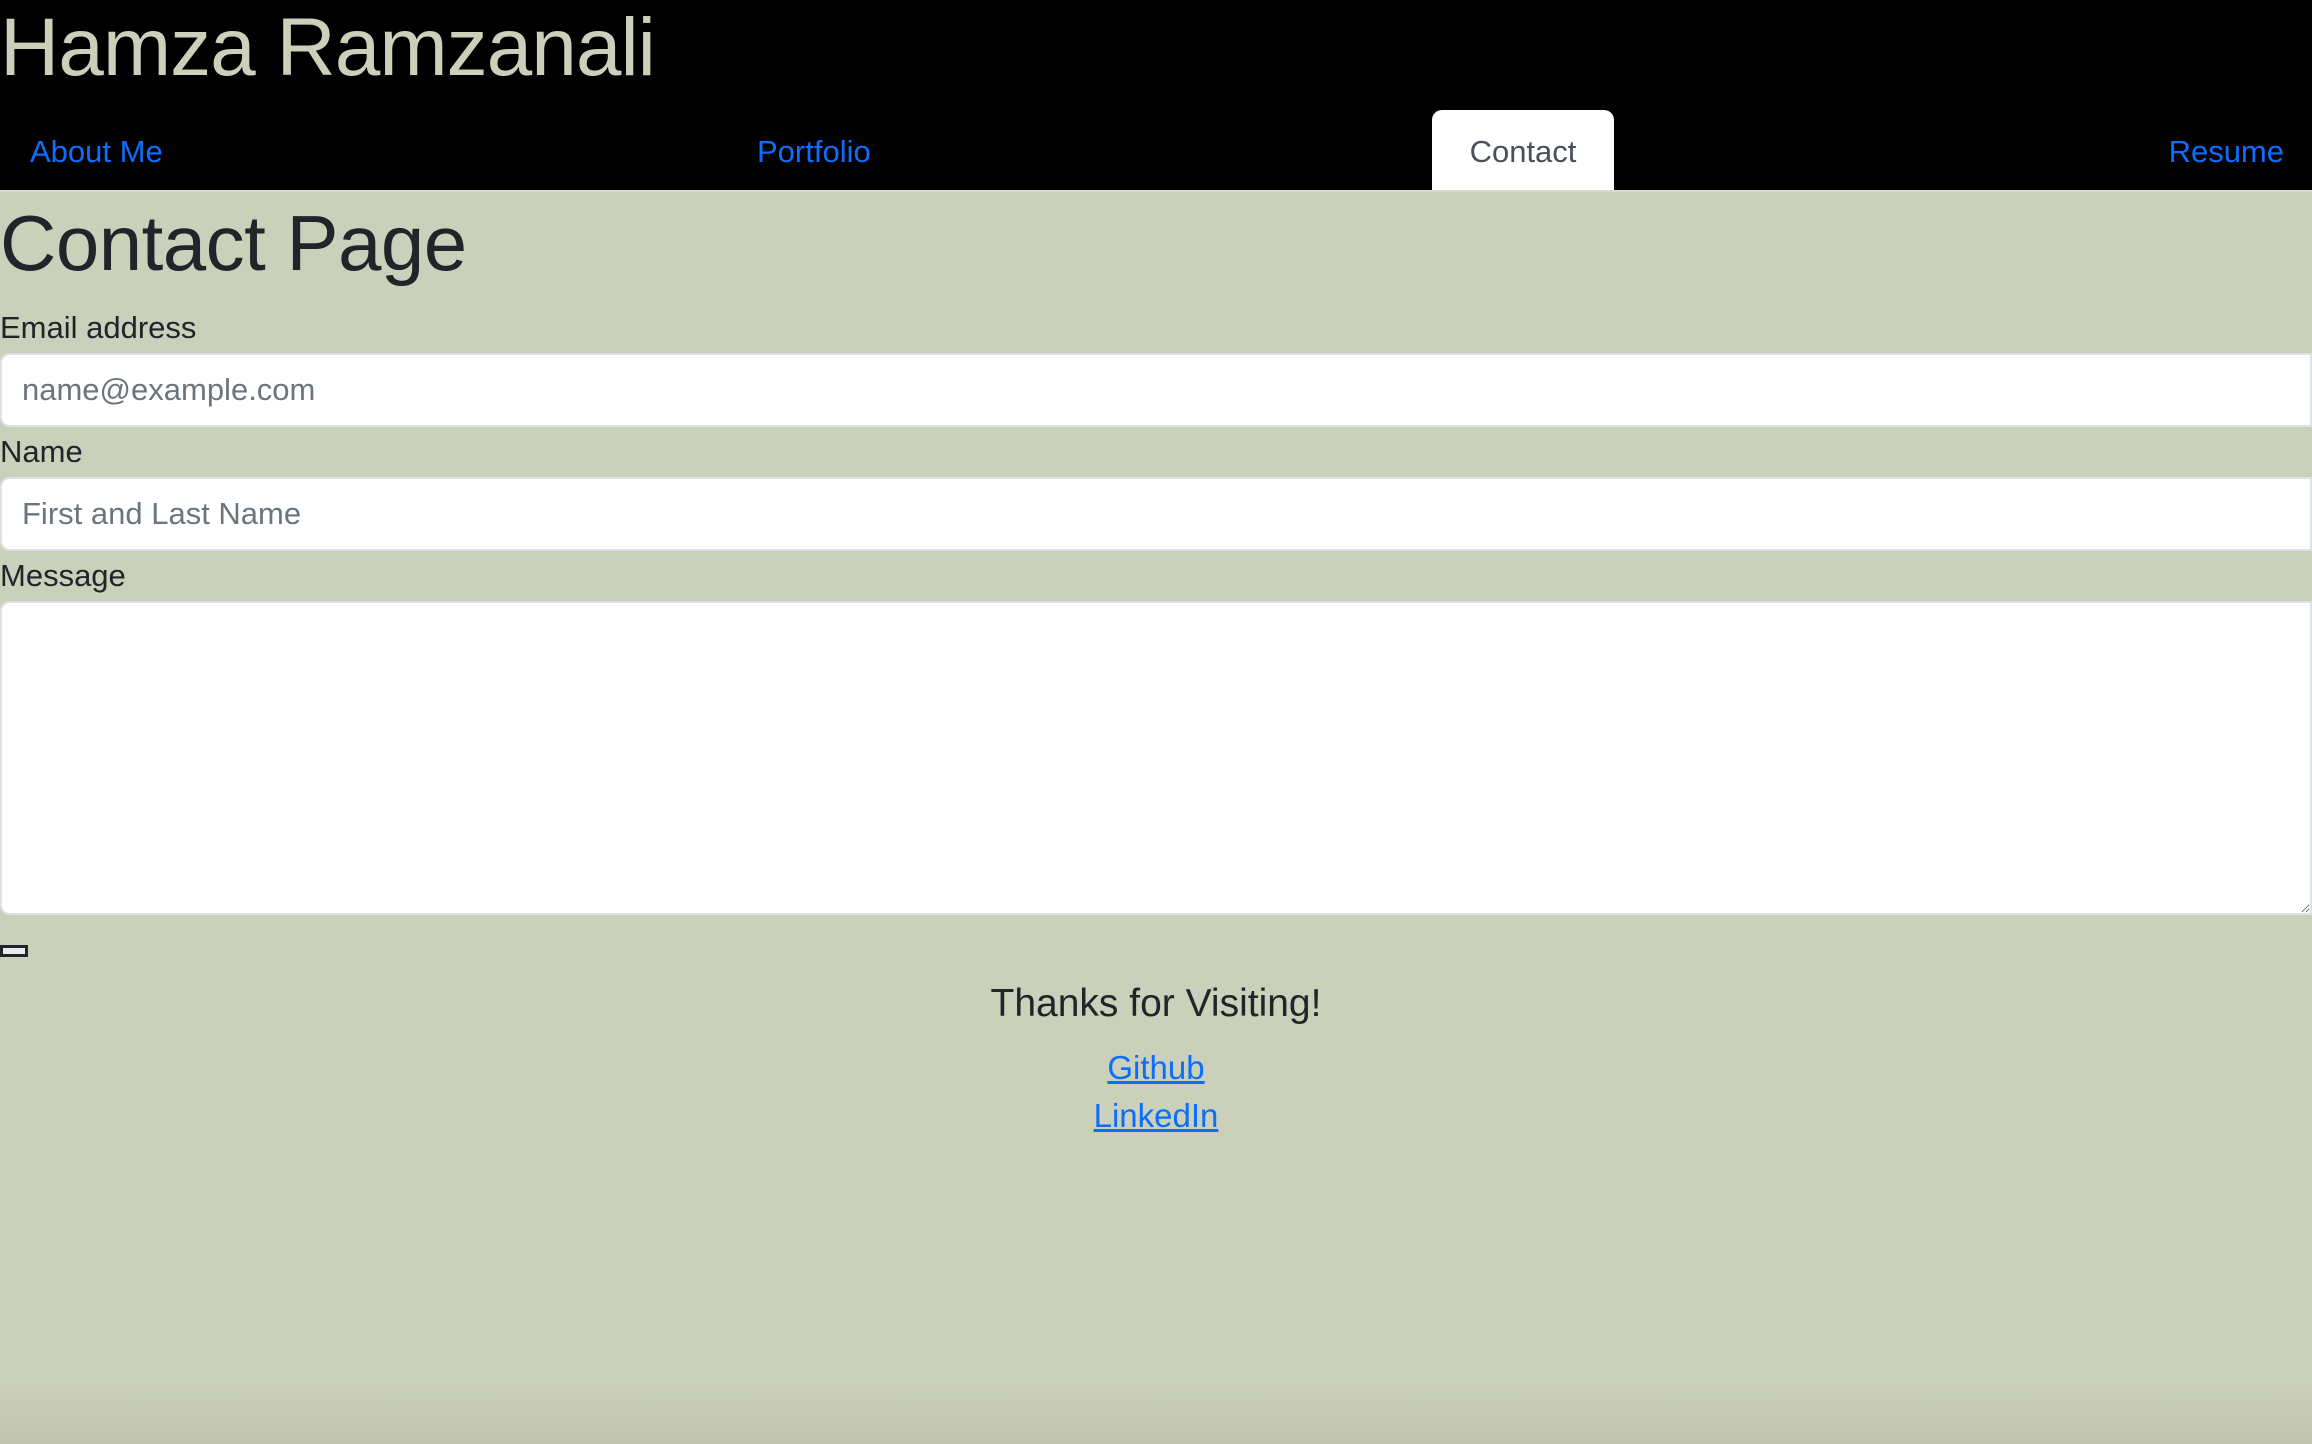  I want to click on message-label: Message, so click(63, 575).